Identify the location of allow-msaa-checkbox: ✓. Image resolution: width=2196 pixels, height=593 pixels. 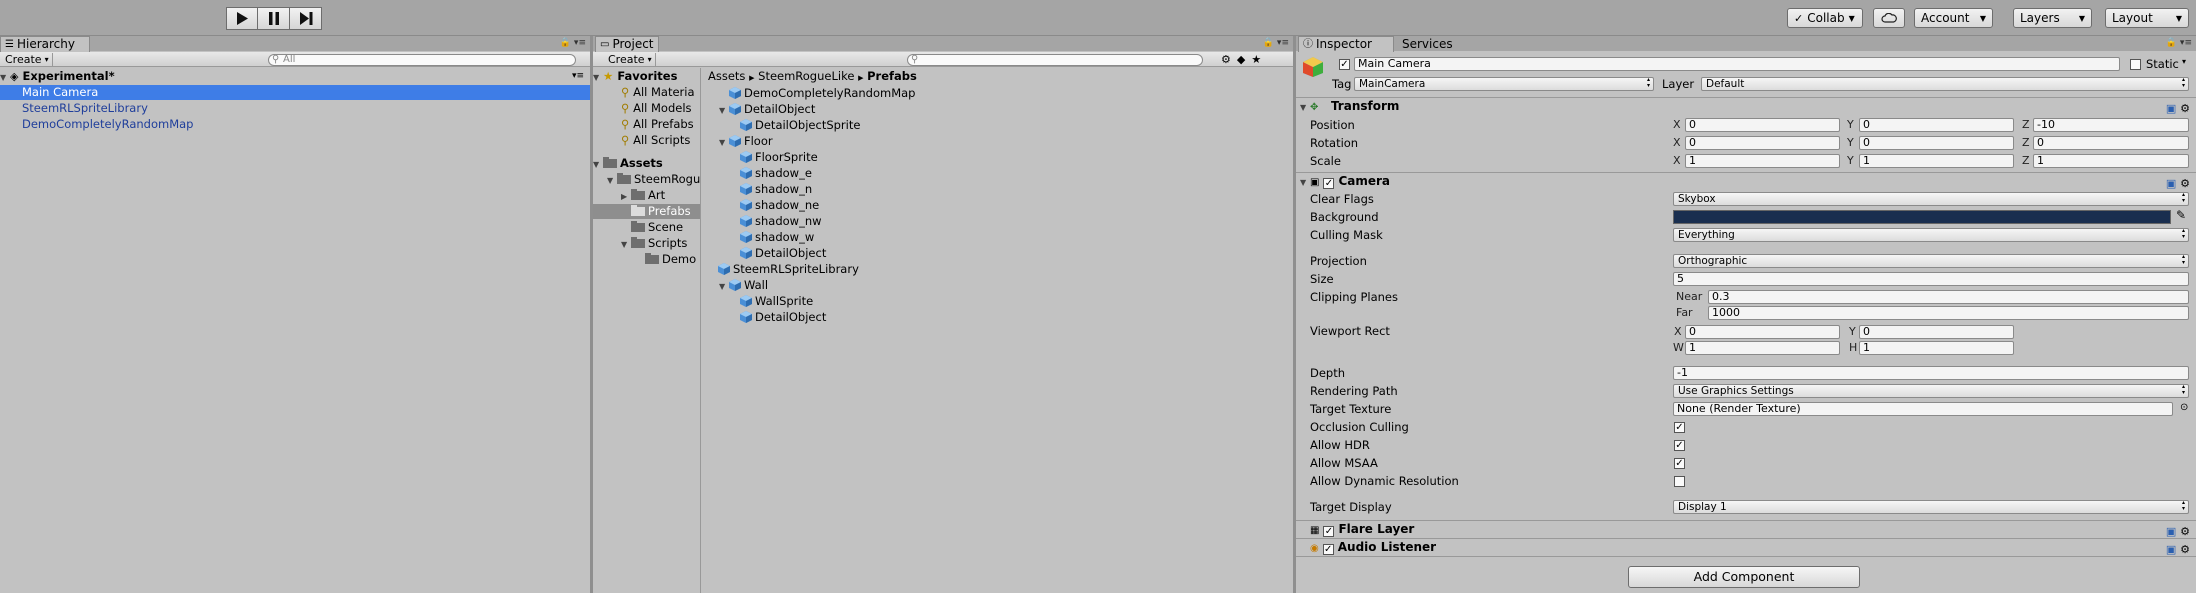
(1679, 463).